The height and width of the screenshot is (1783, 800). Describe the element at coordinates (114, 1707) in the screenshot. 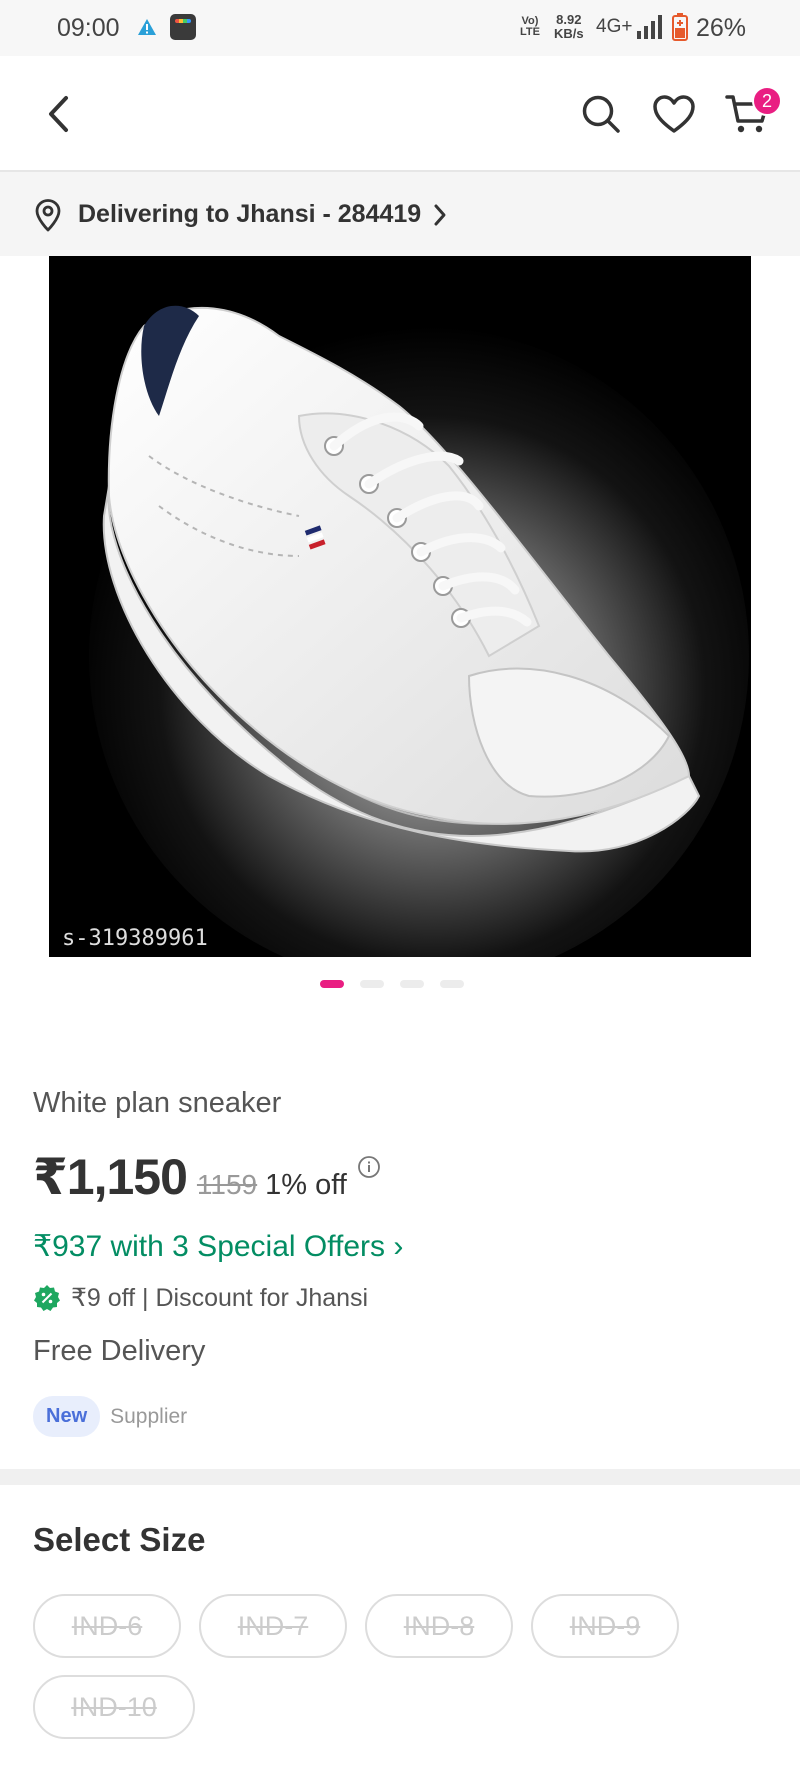

I see `size-option: IND-10` at that location.